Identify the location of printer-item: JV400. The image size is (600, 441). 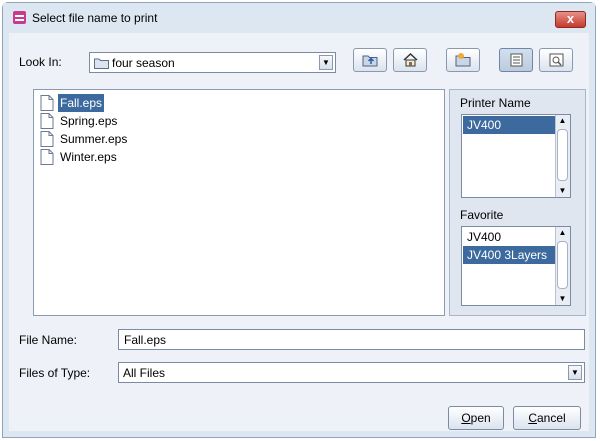
(509, 125).